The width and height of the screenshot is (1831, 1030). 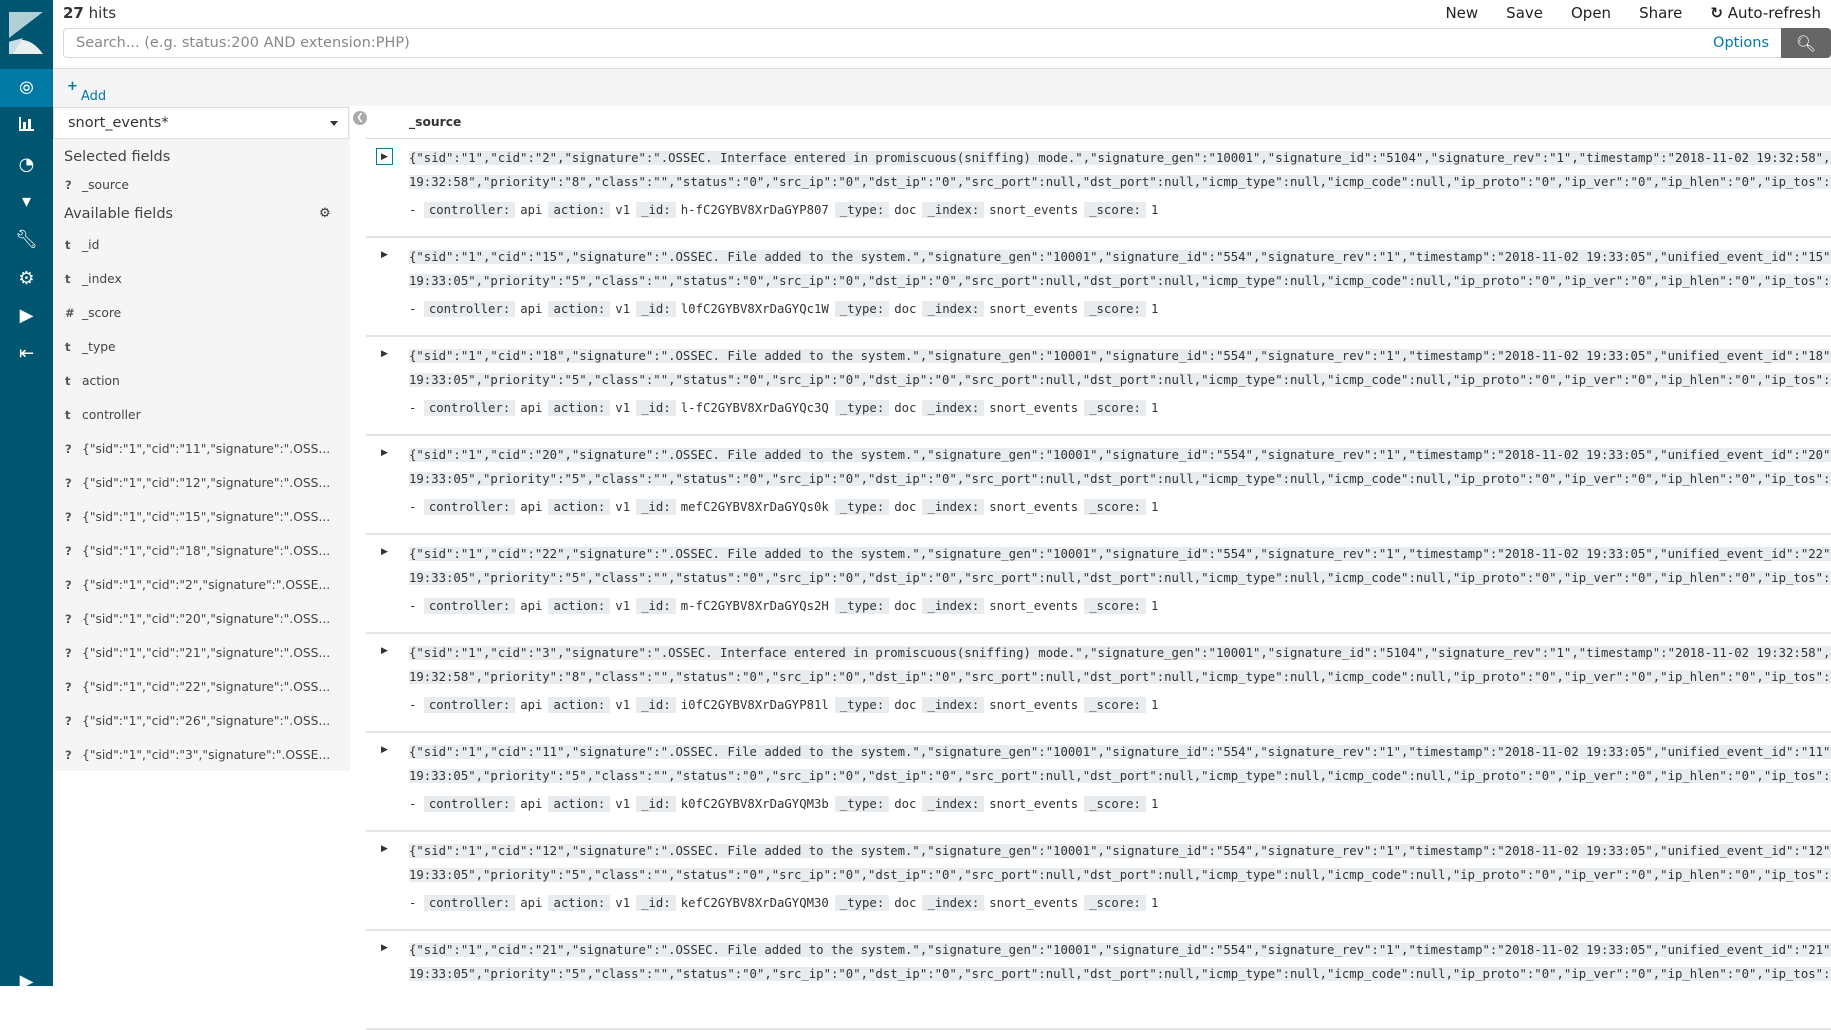 What do you see at coordinates (26, 278) in the screenshot?
I see `gear-icon: ⚙` at bounding box center [26, 278].